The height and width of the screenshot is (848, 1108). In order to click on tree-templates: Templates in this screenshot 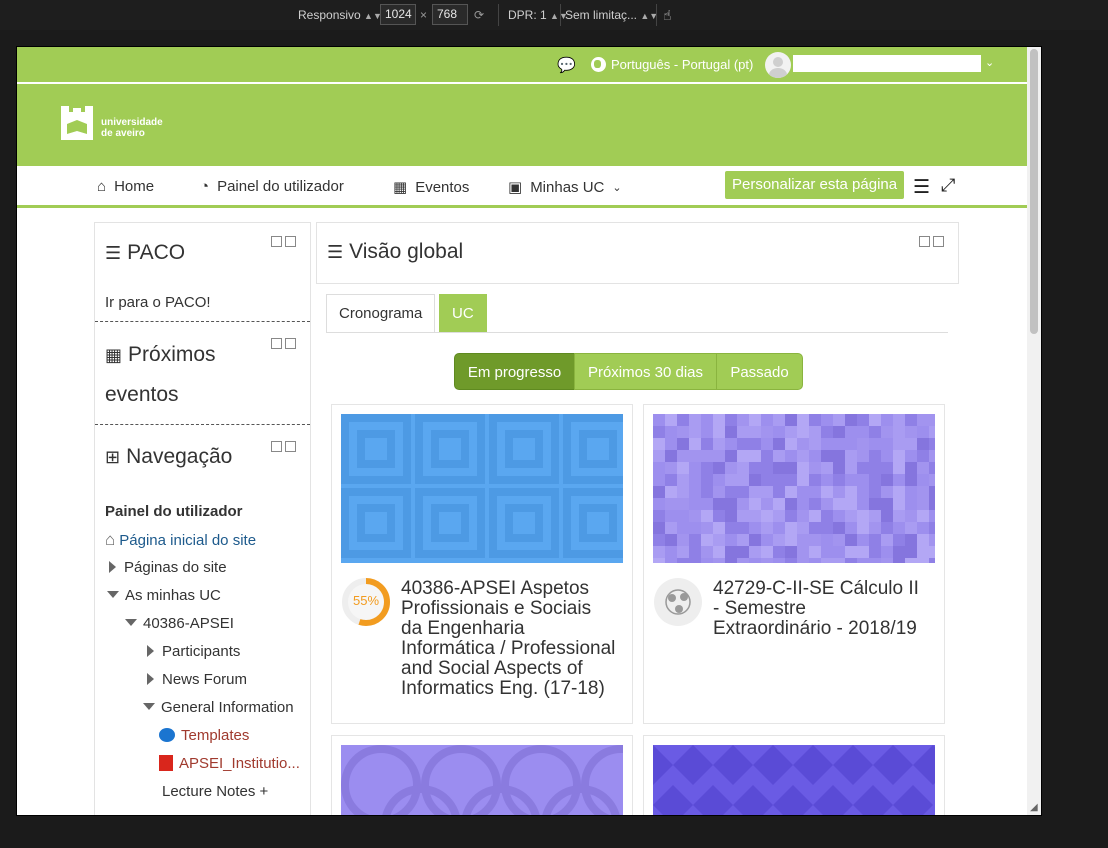, I will do `click(204, 735)`.